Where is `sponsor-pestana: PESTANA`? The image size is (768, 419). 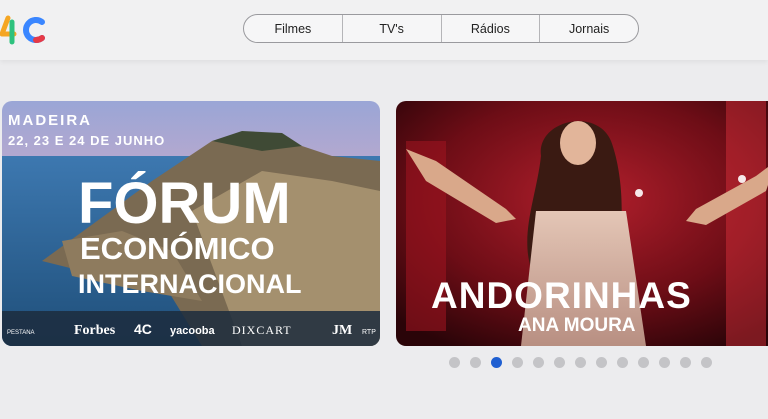
sponsor-pestana: PESTANA is located at coordinates (21, 333).